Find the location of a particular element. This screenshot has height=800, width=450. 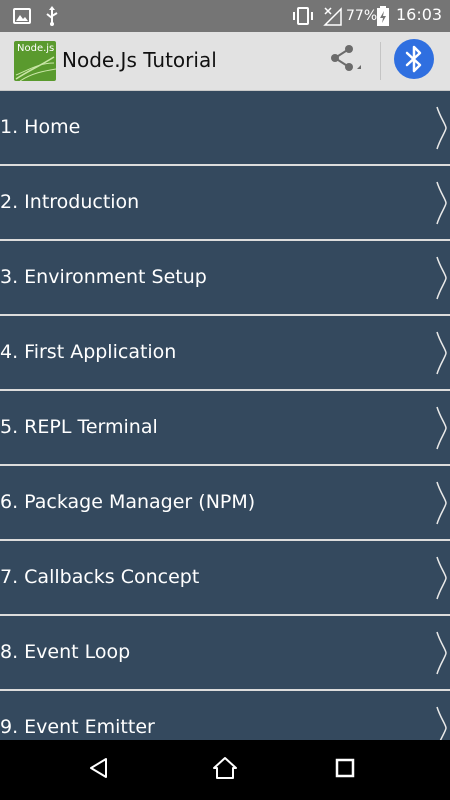

home-icon is located at coordinates (225, 770).